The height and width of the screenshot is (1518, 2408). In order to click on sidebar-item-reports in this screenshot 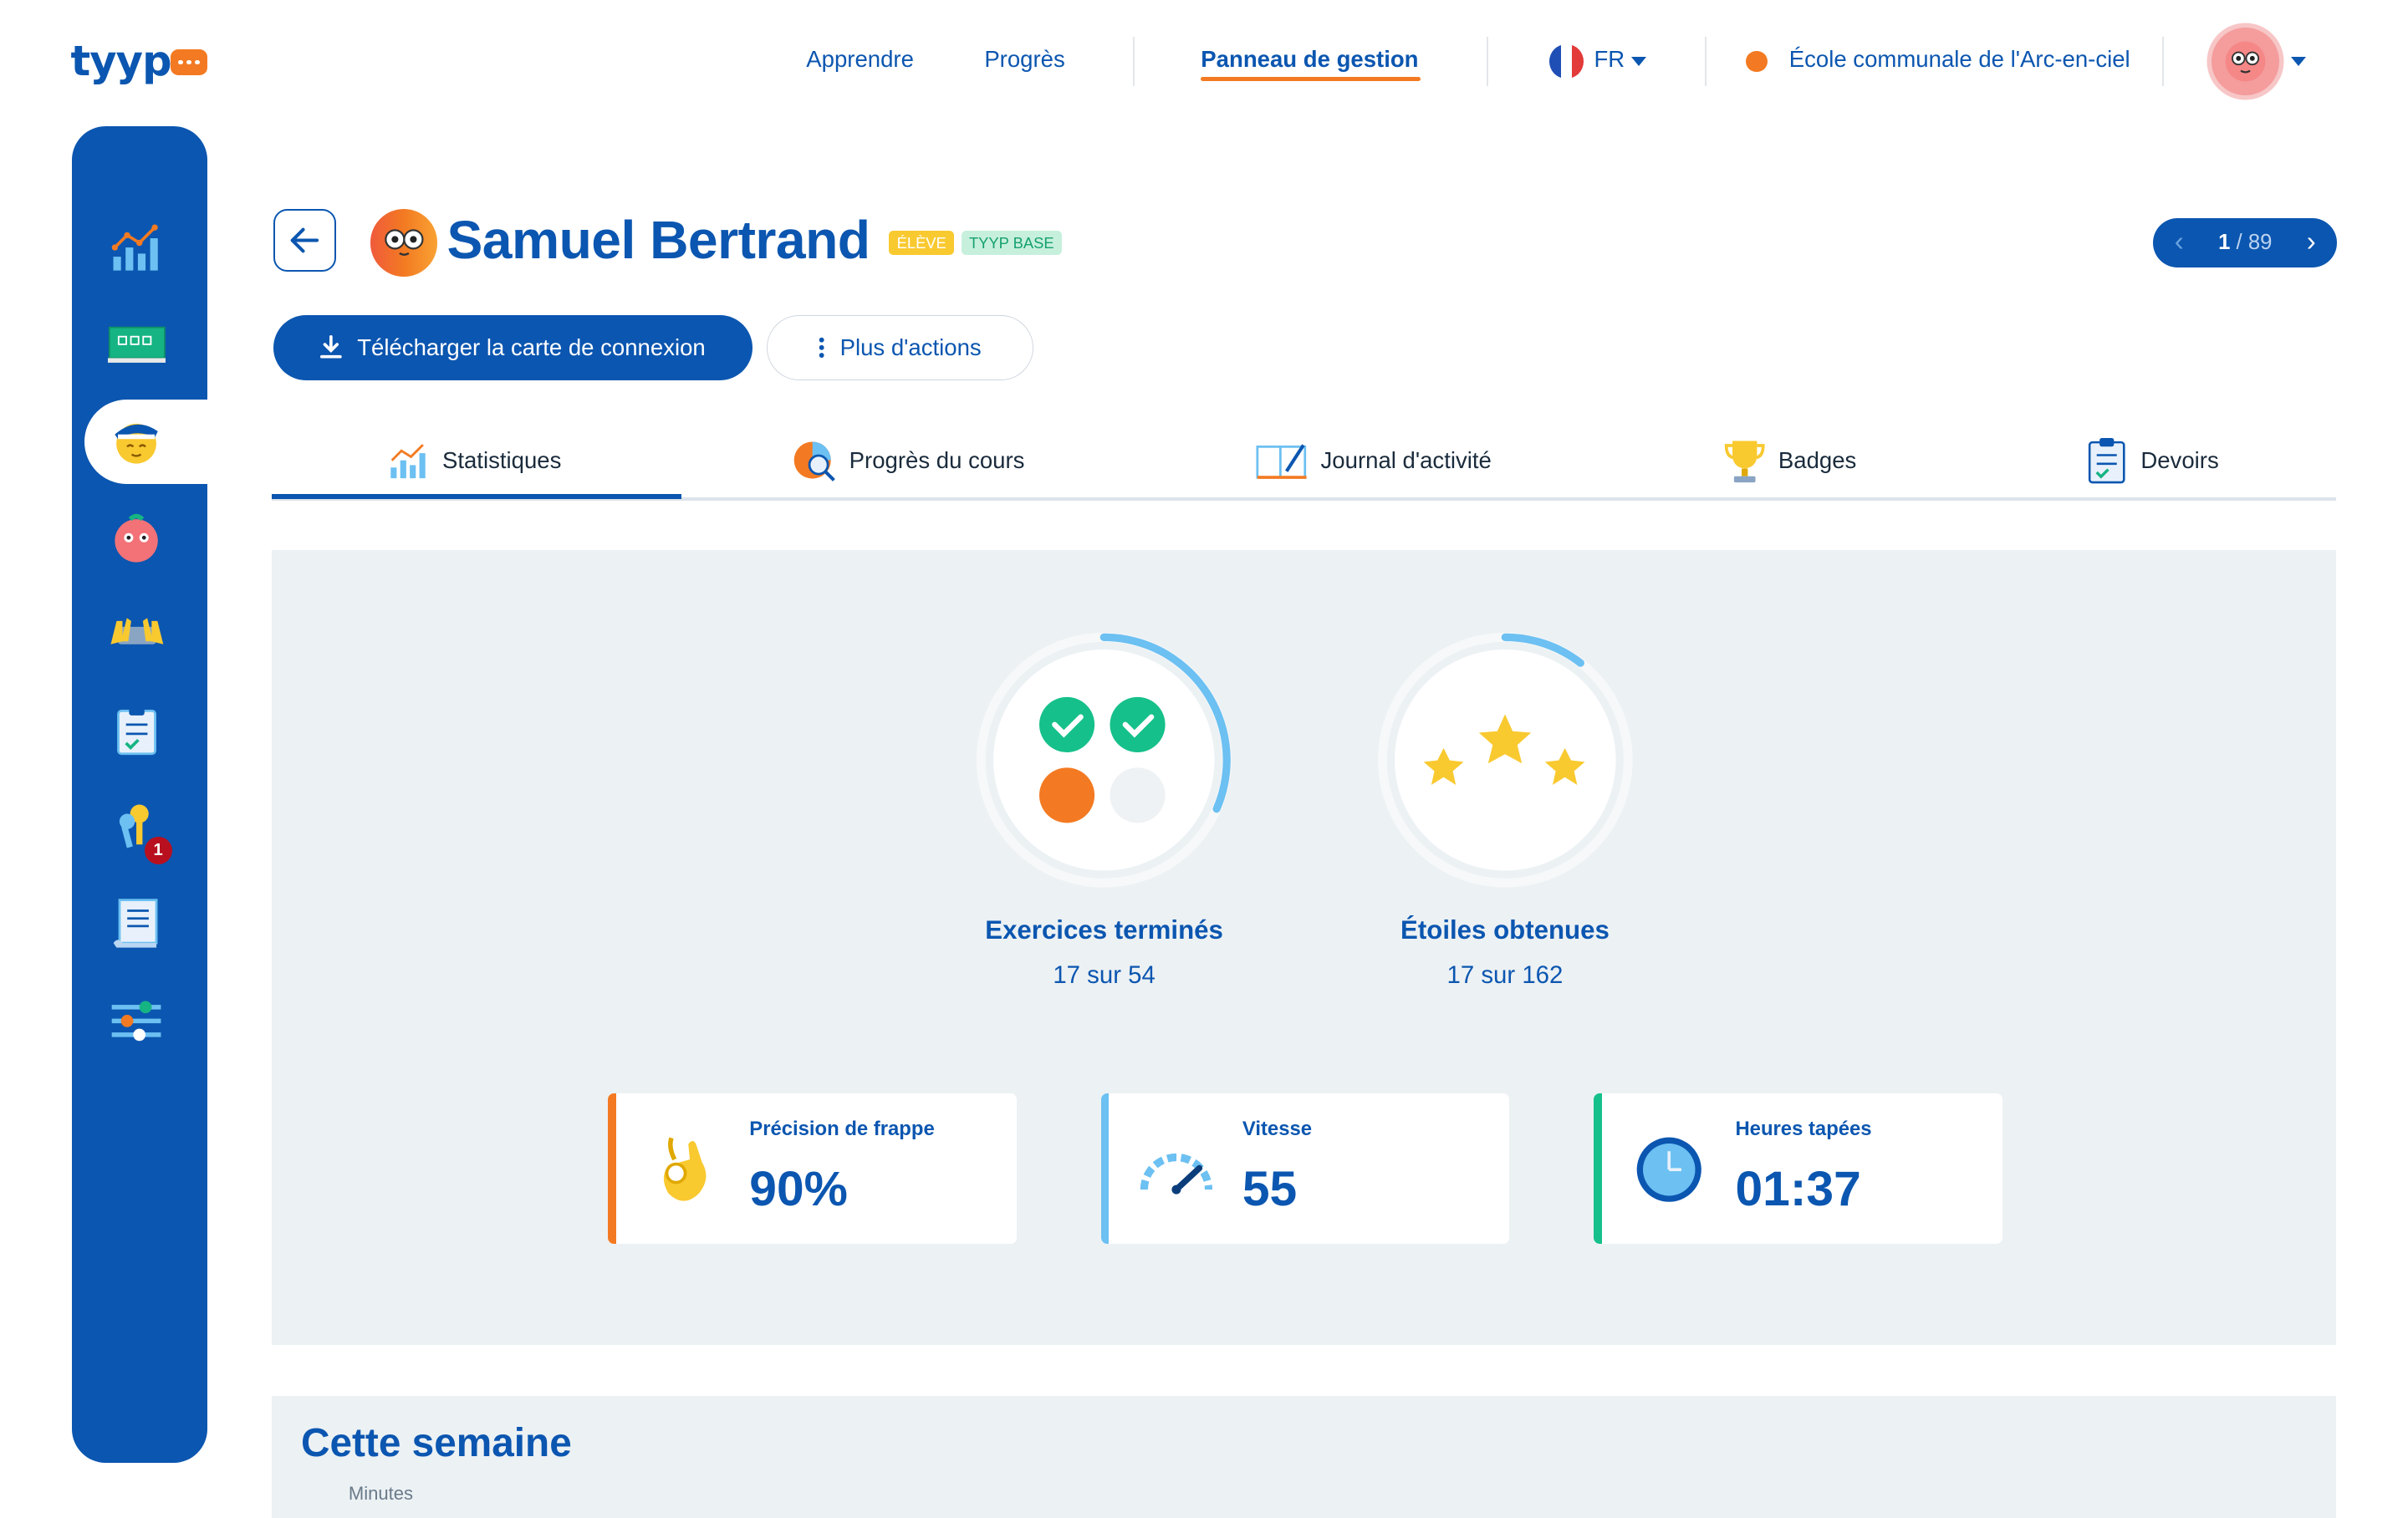, I will do `click(137, 924)`.